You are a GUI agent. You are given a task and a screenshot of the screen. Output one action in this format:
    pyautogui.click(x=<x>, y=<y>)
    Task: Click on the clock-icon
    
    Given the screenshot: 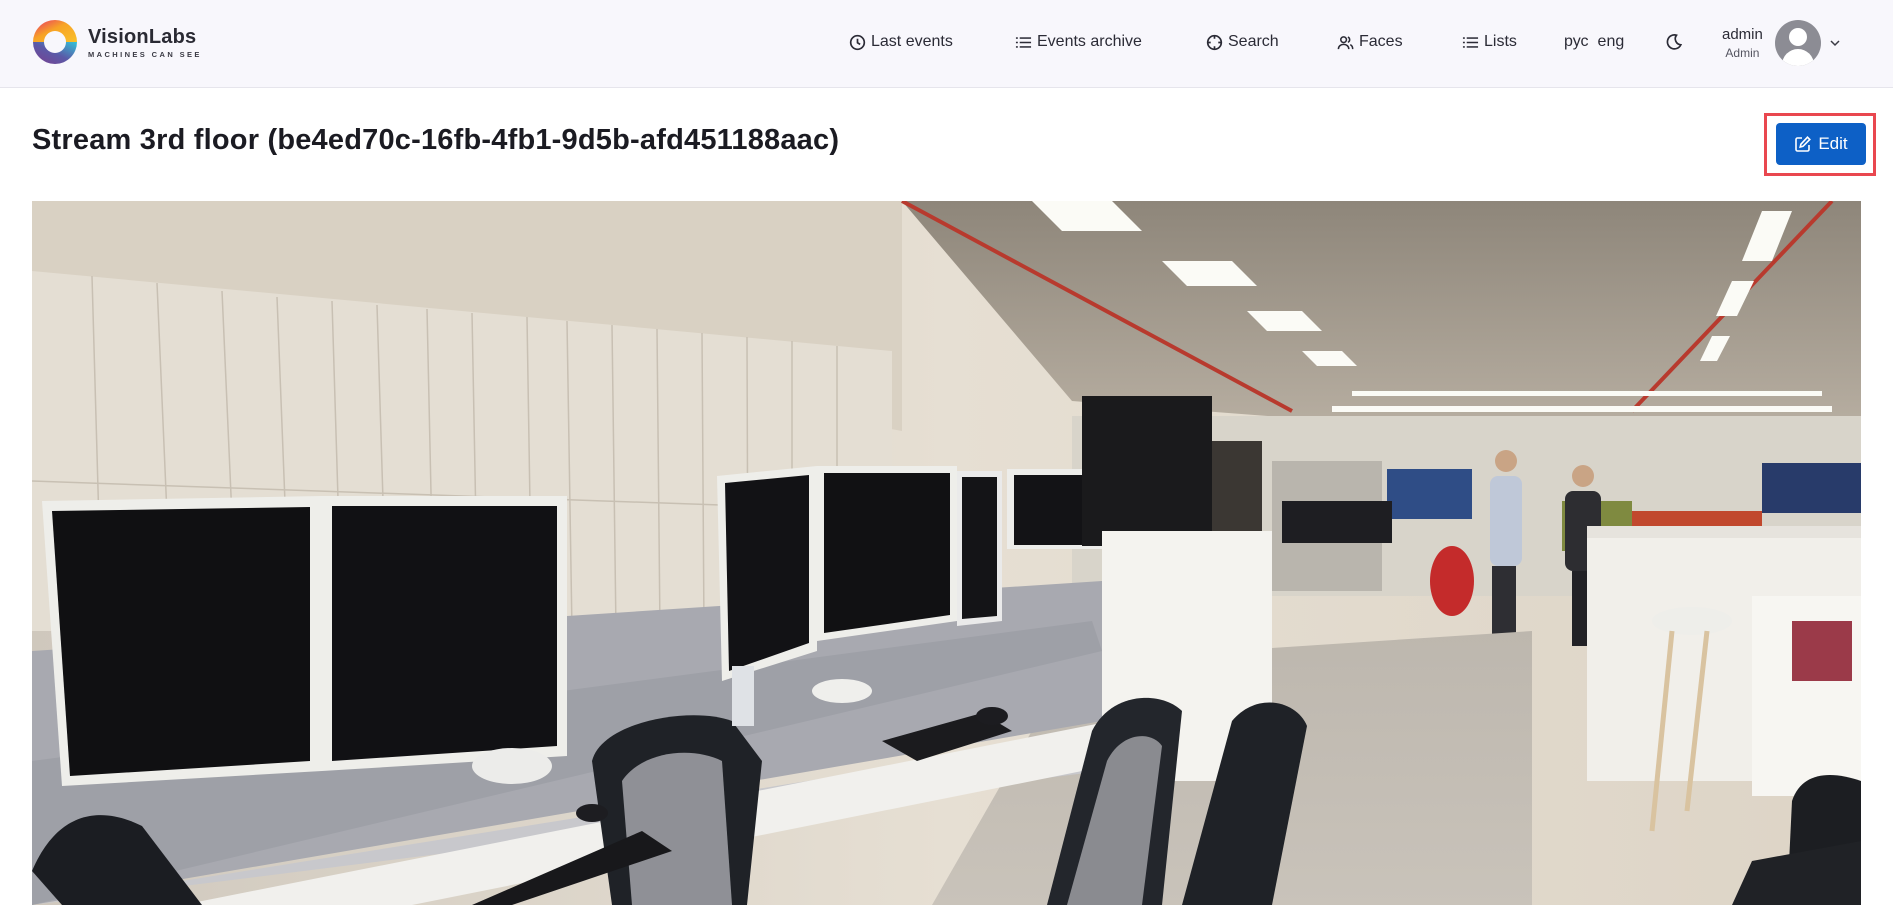 What is the action you would take?
    pyautogui.click(x=857, y=42)
    